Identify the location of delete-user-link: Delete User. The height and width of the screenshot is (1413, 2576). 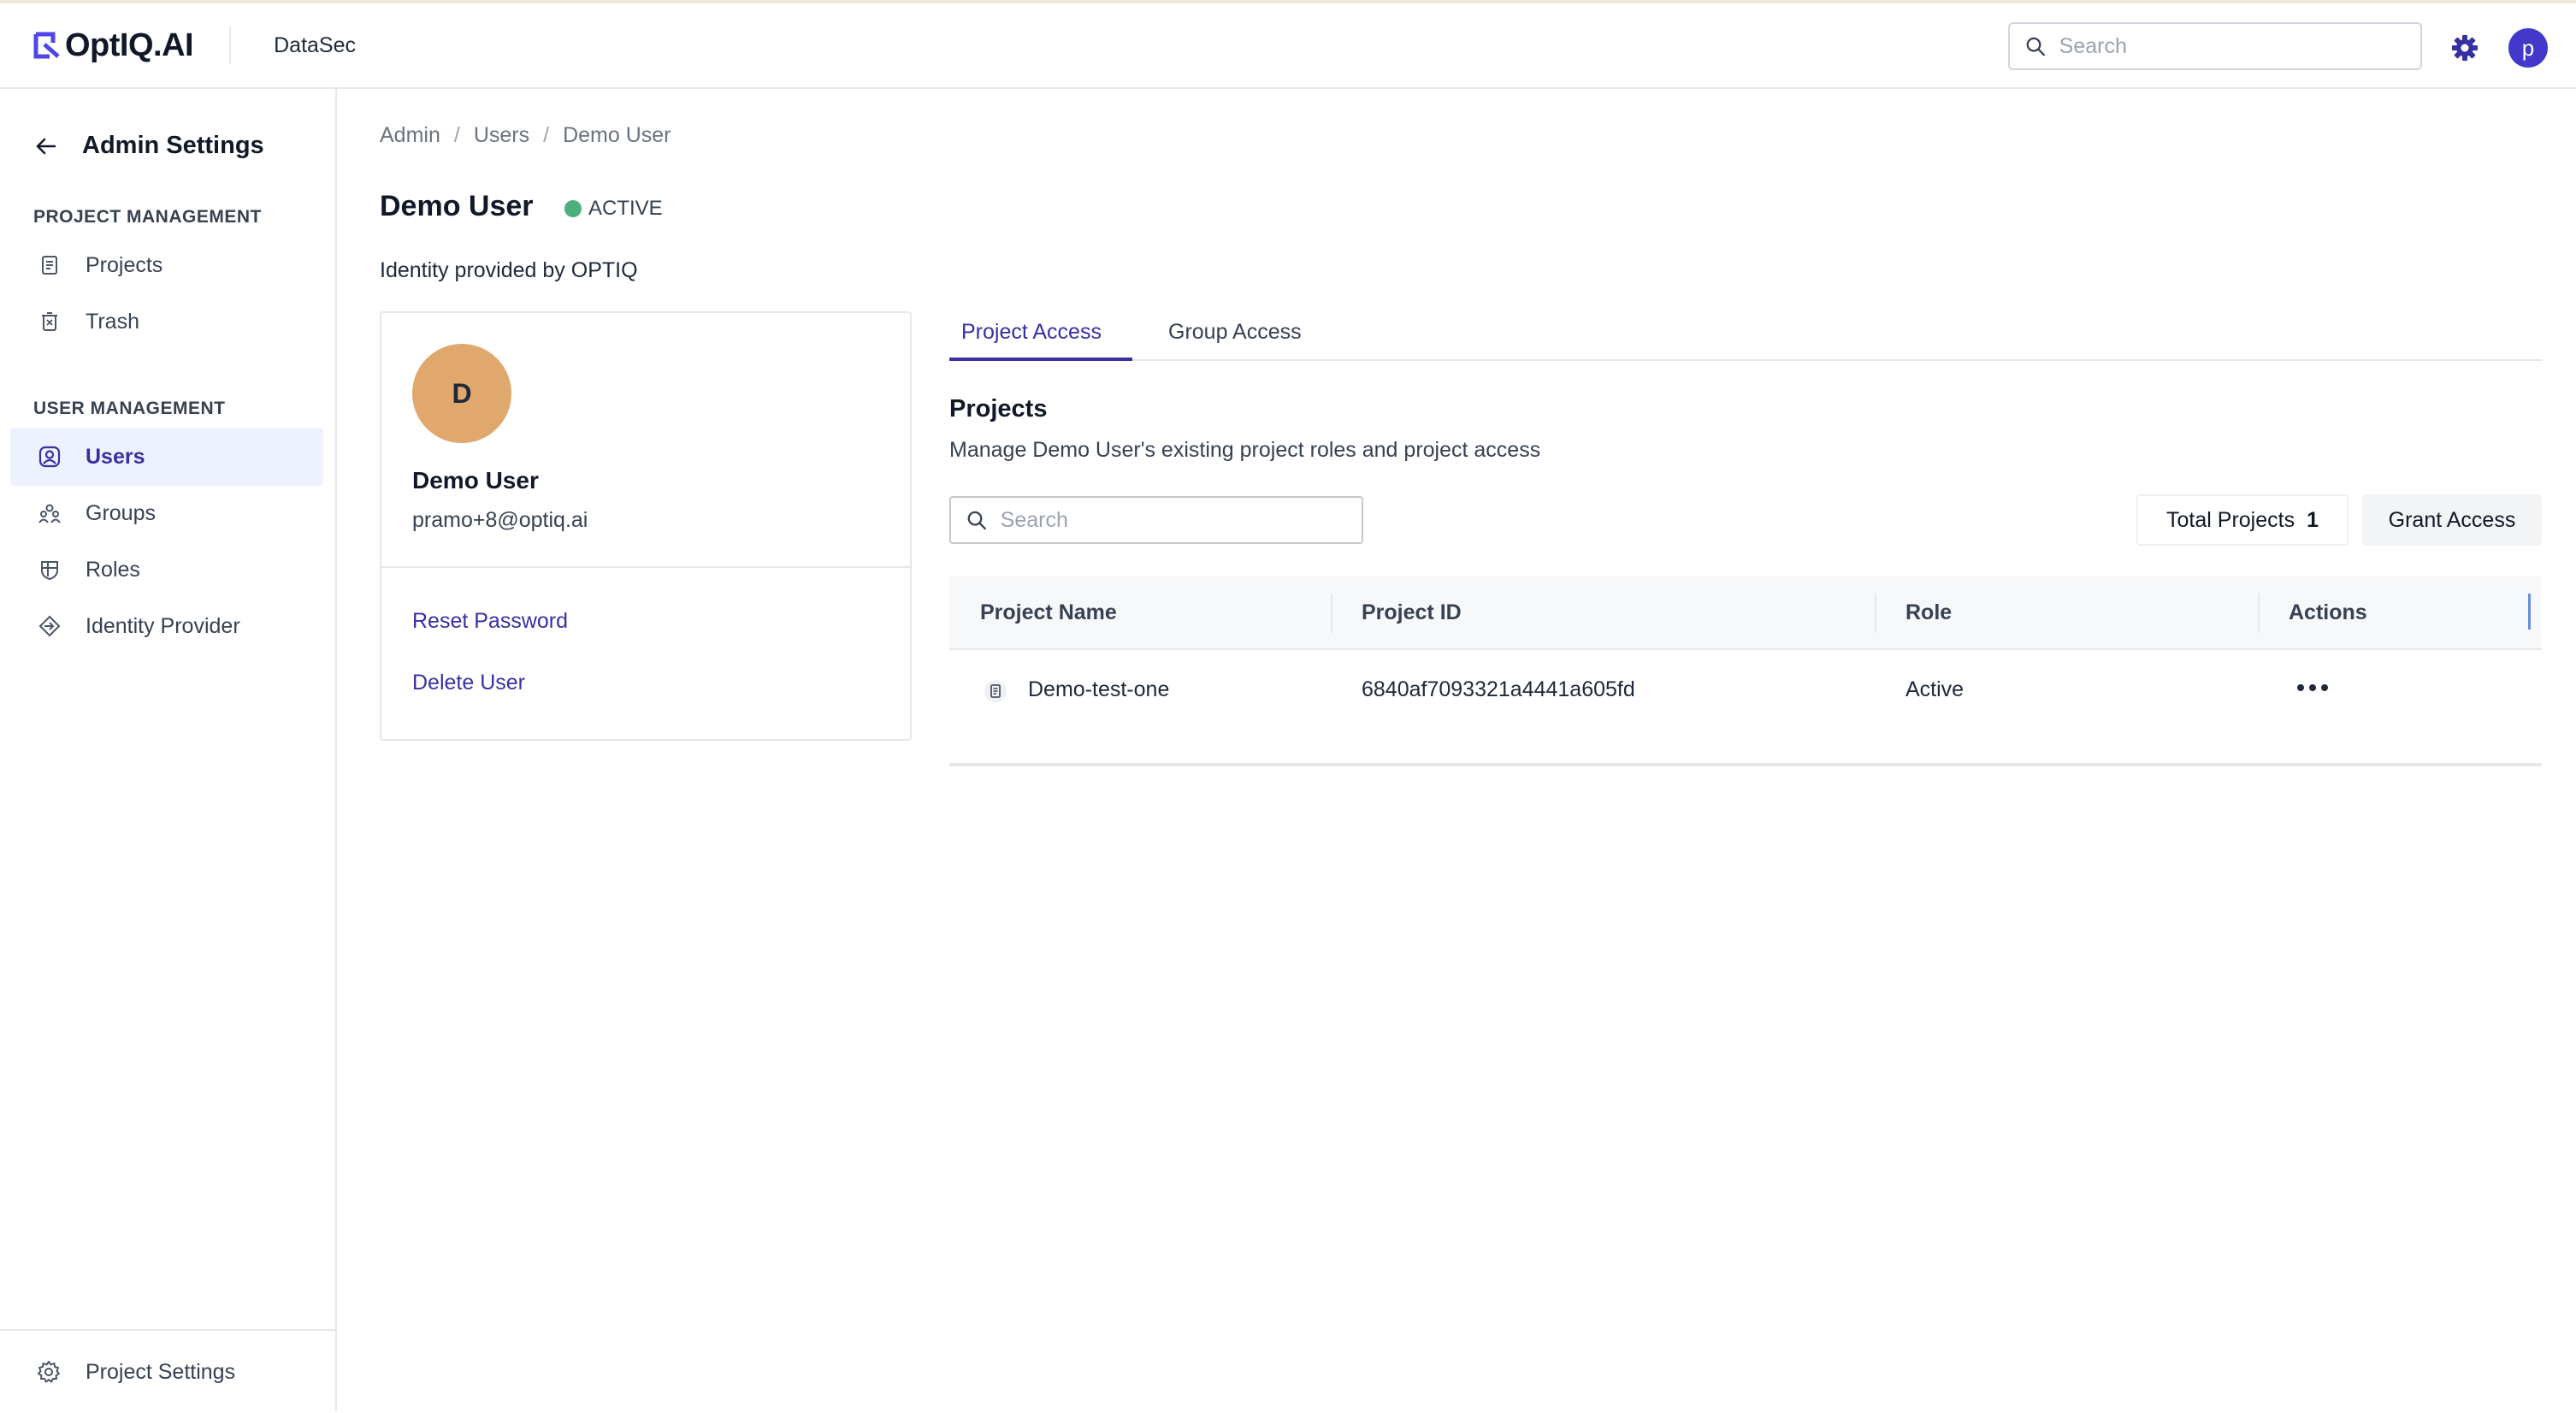
(468, 683).